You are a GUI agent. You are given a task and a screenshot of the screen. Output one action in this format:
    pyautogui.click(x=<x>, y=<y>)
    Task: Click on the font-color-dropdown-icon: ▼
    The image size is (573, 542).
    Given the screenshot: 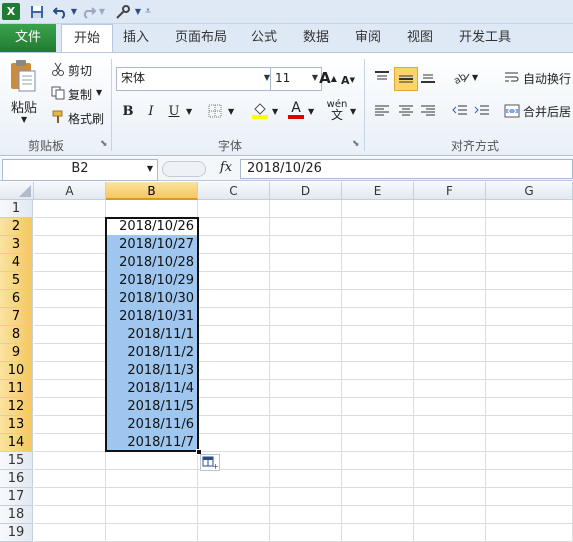 What is the action you would take?
    pyautogui.click(x=311, y=111)
    